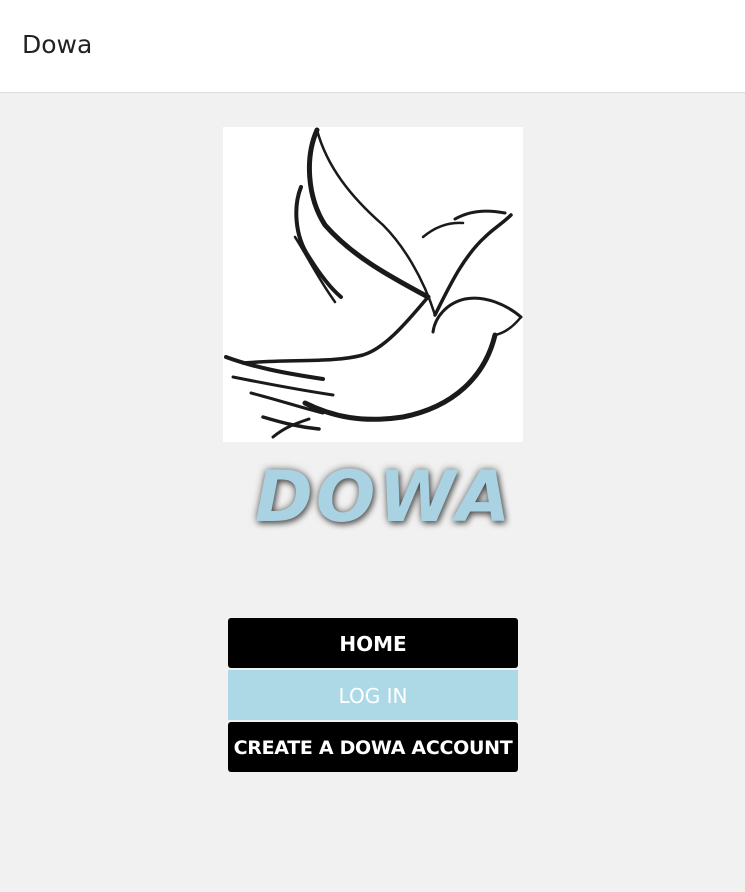  What do you see at coordinates (373, 747) in the screenshot?
I see `create-account-button: CREATE A DOWA ACCOUNT` at bounding box center [373, 747].